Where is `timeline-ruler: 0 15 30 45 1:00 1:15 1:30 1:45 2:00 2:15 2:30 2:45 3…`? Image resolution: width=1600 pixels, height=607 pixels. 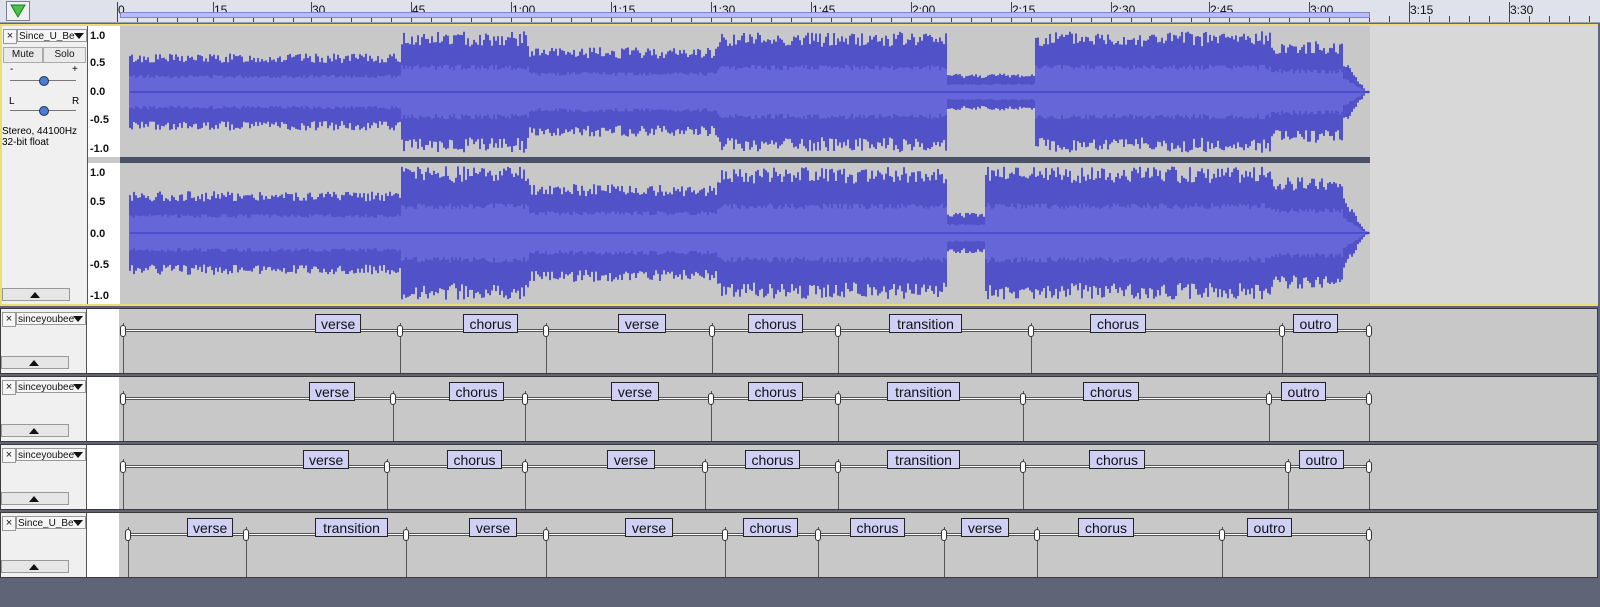
timeline-ruler: 0 15 30 45 1:00 1:15 1:30 1:45 2:00 2:15 2:30 2:45 3… is located at coordinates (800, 11).